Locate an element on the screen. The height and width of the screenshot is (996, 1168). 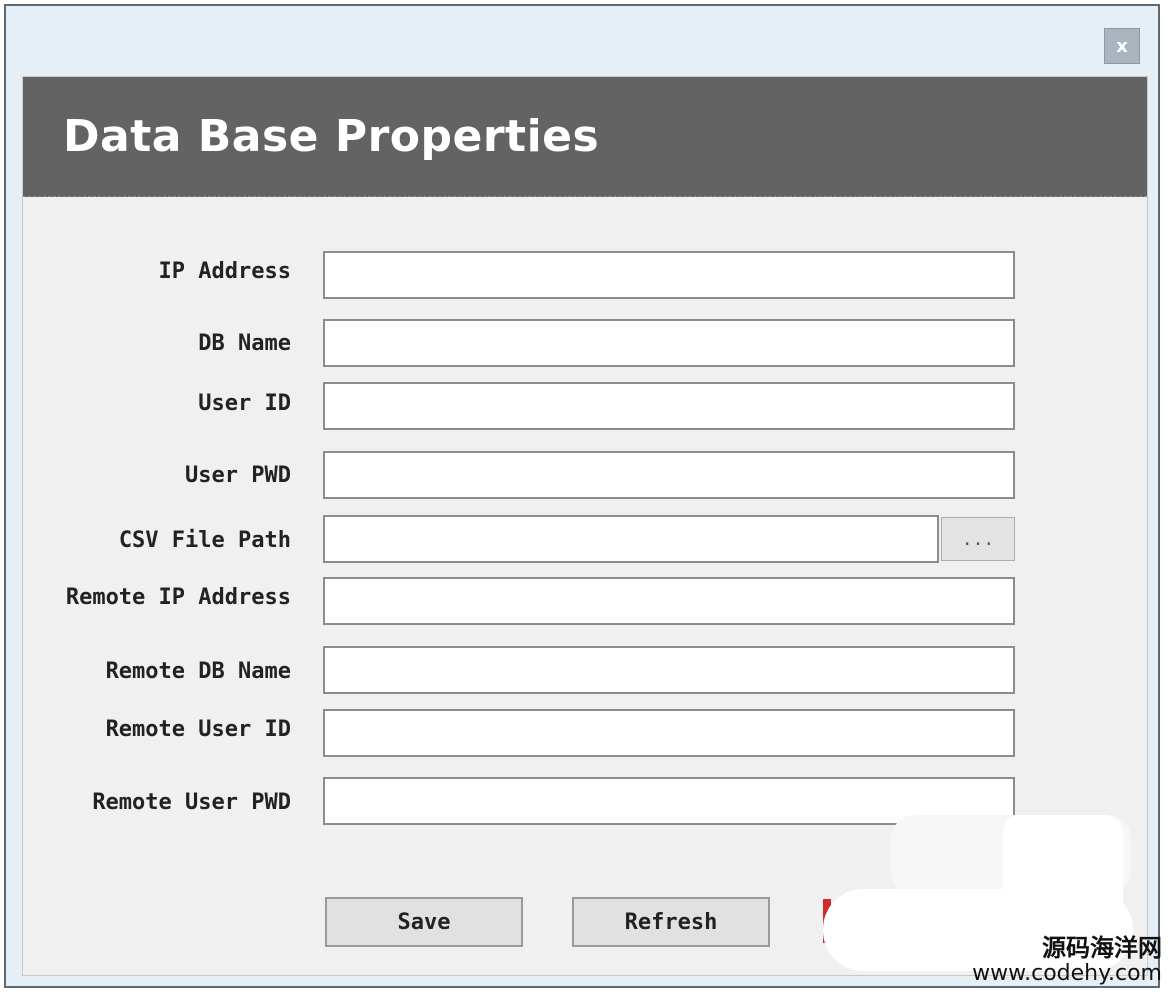
page-title: Data Base Properties is located at coordinates (331, 136).